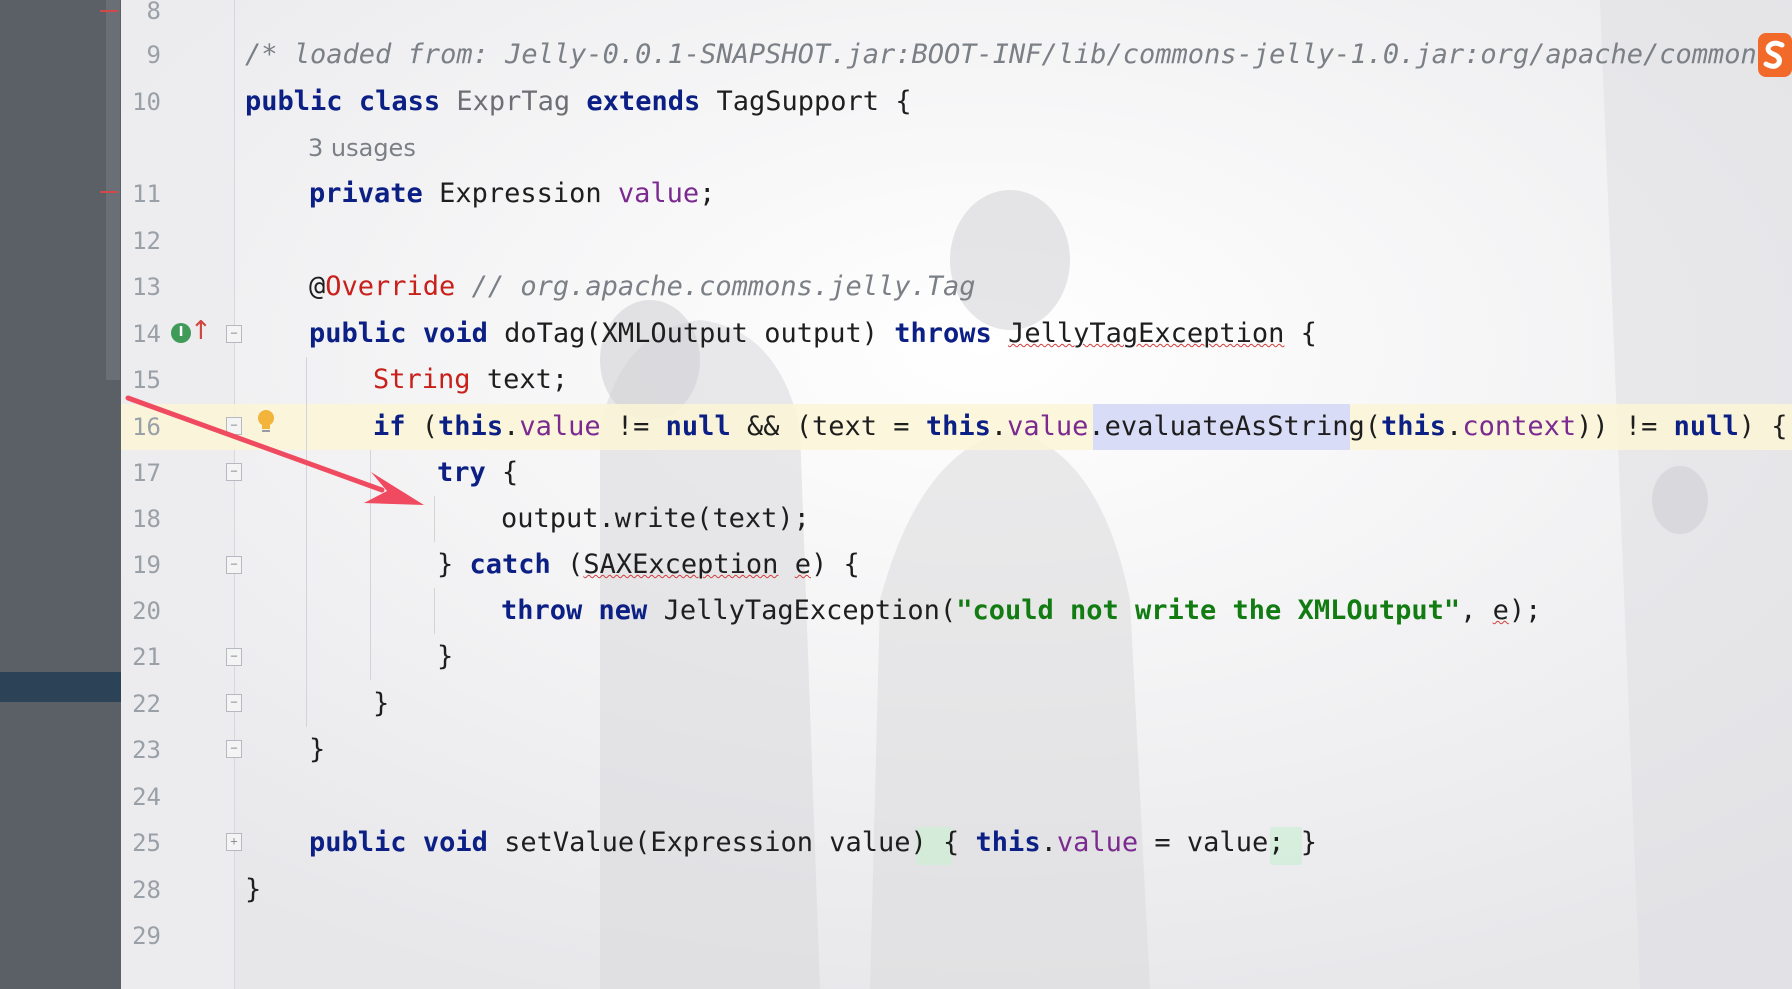 The image size is (1792, 989). I want to click on method-signature: setValue(Expression value), so click(715, 842).